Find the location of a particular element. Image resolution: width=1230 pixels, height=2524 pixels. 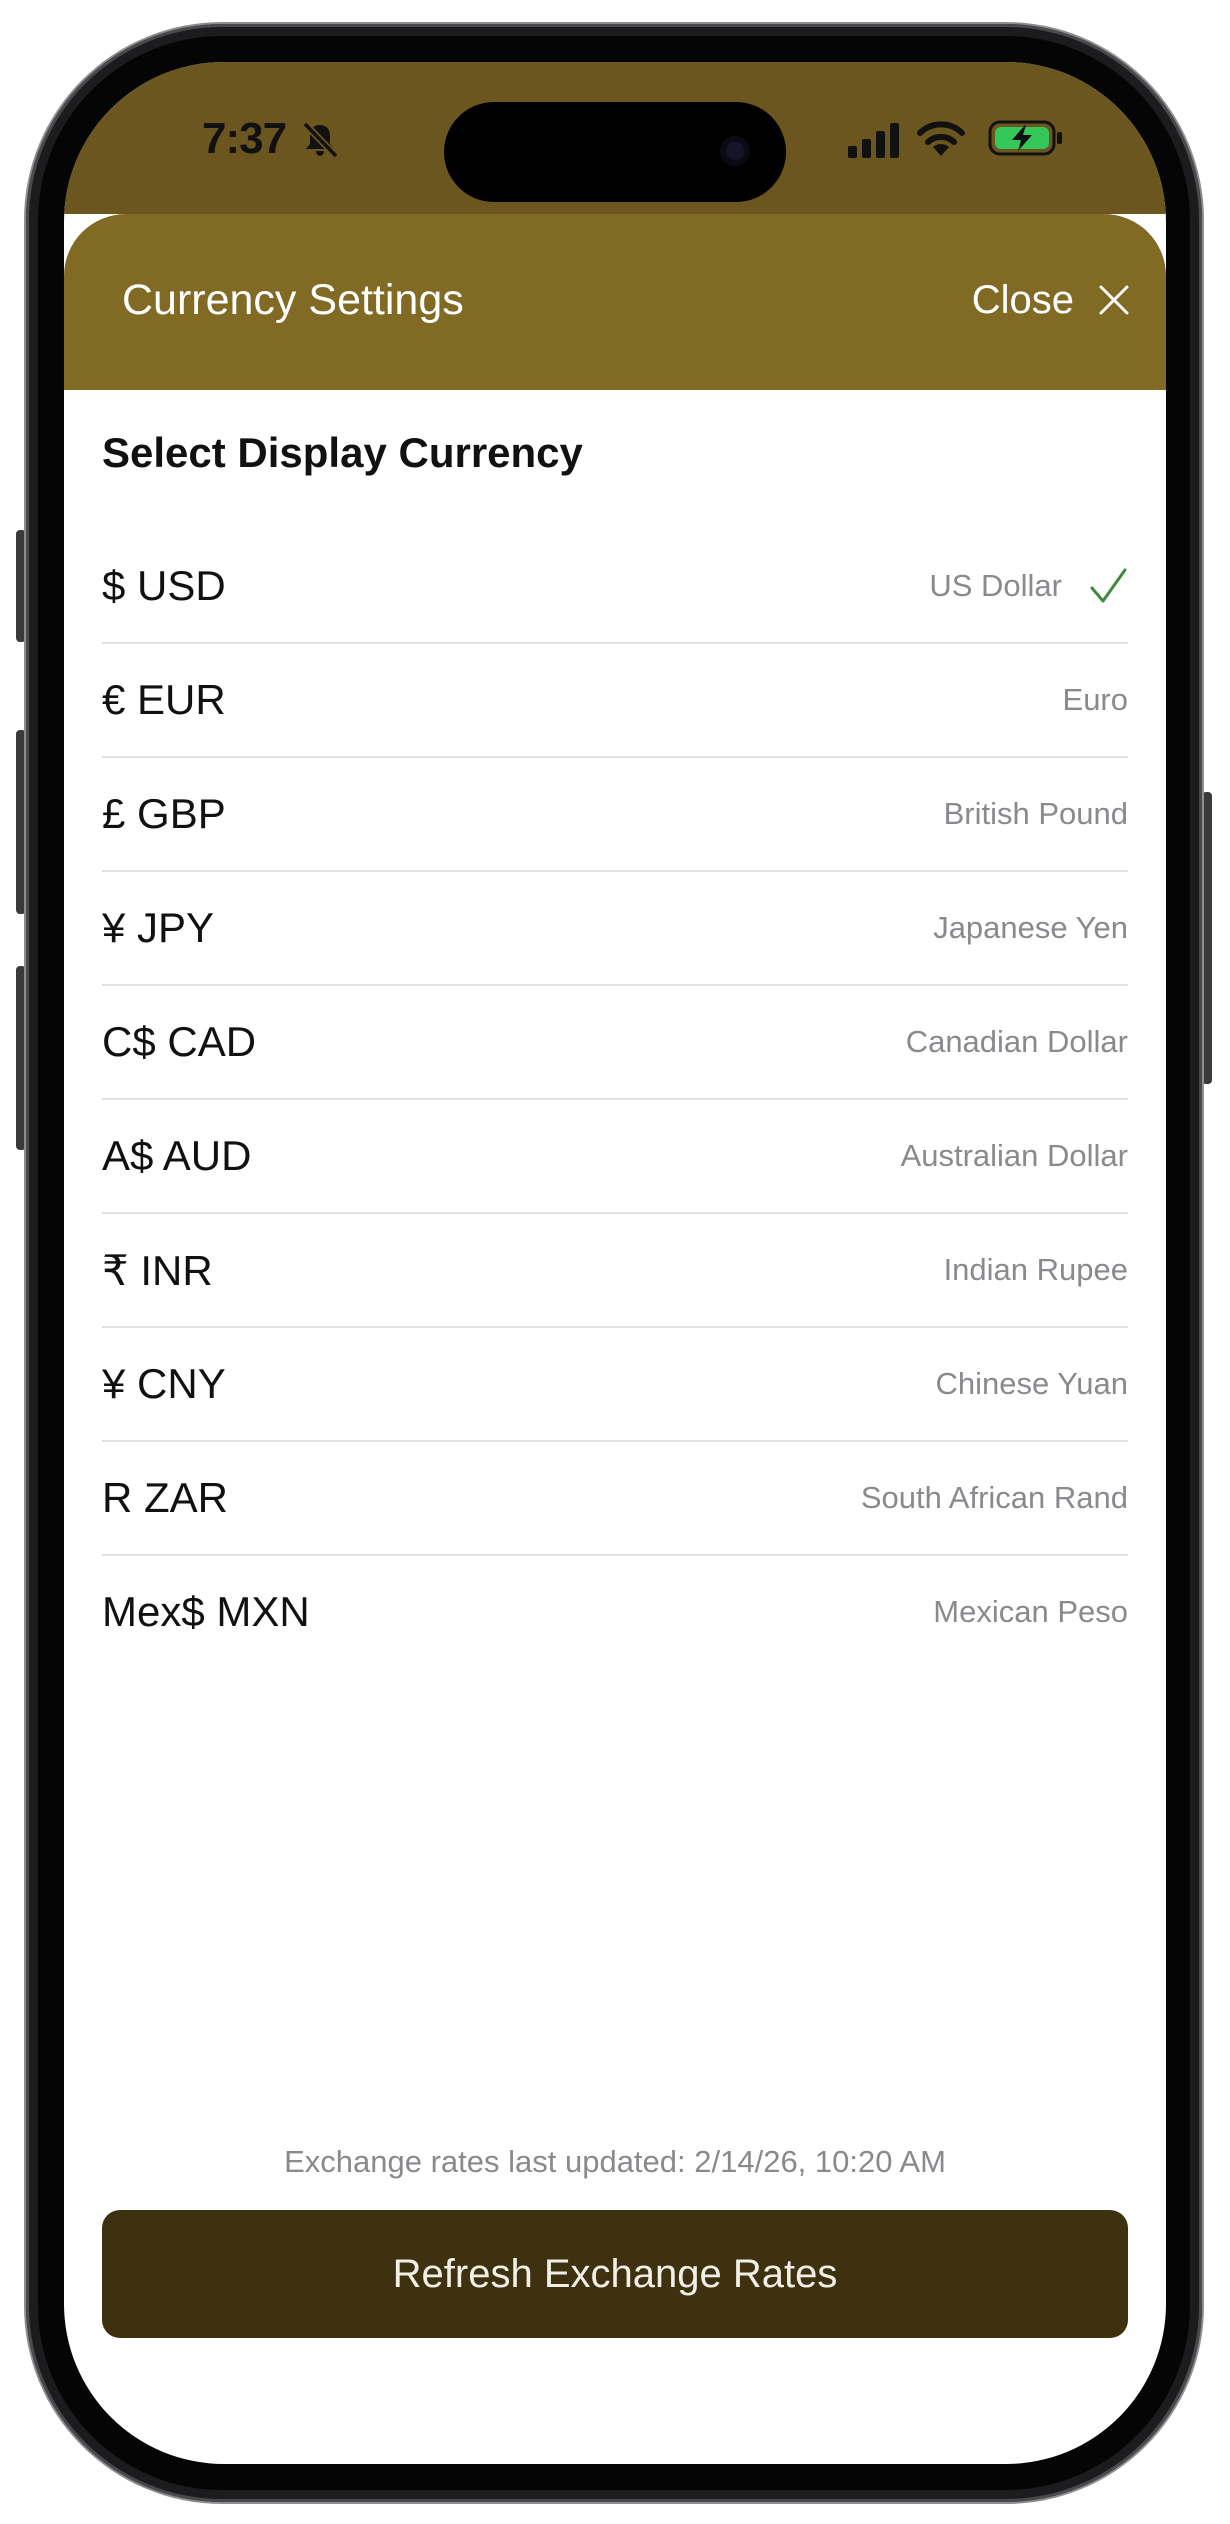

bell-slash-icon is located at coordinates (320, 140).